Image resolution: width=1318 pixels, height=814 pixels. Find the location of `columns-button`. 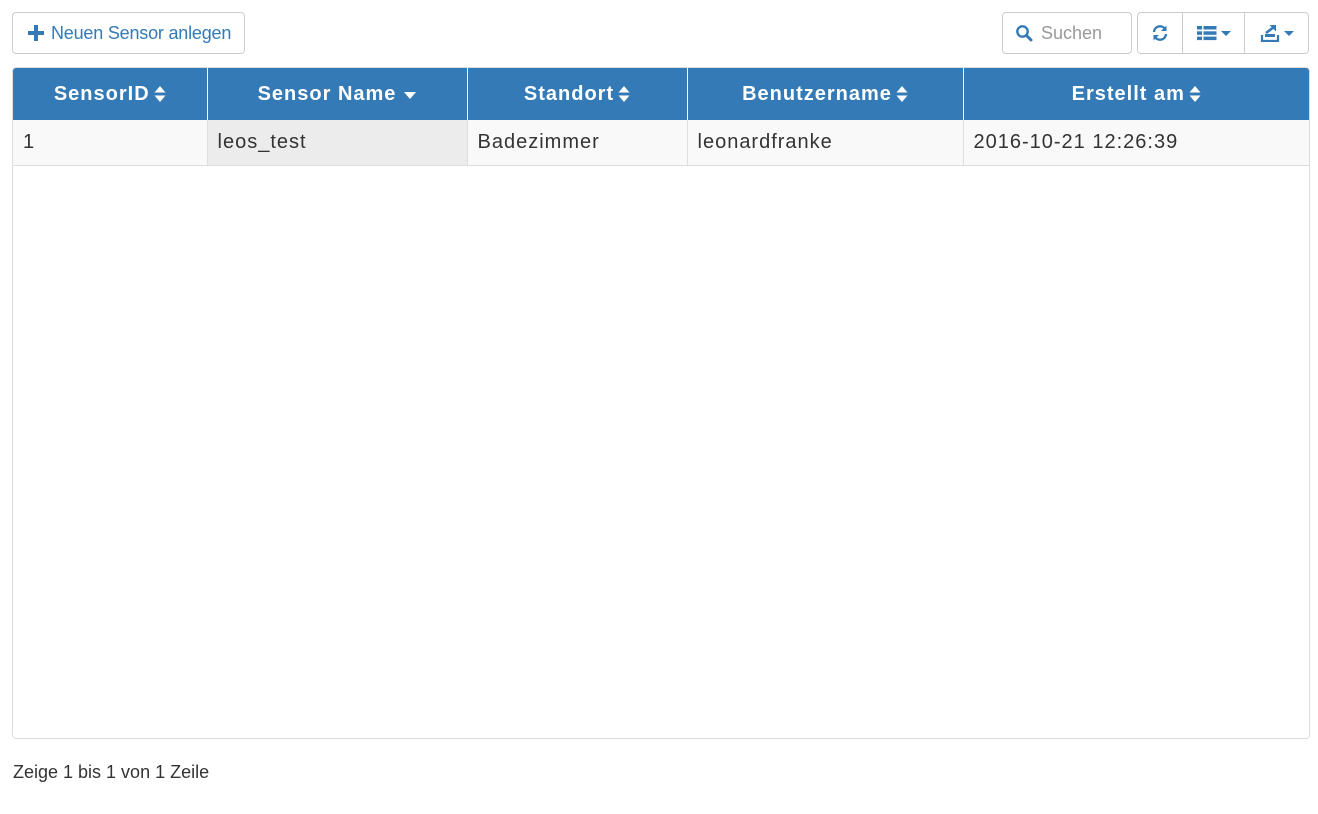

columns-button is located at coordinates (1213, 33).